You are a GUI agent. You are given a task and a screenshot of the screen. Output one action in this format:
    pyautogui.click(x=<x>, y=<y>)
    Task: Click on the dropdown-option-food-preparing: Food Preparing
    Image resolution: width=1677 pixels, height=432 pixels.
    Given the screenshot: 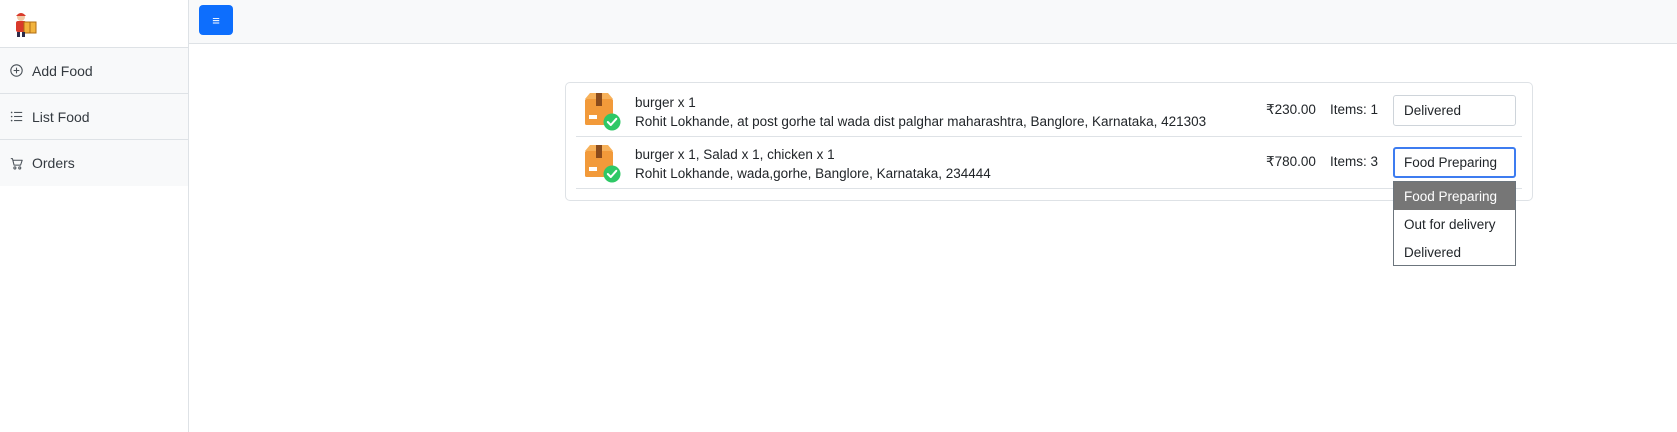 What is the action you would take?
    pyautogui.click(x=1454, y=196)
    